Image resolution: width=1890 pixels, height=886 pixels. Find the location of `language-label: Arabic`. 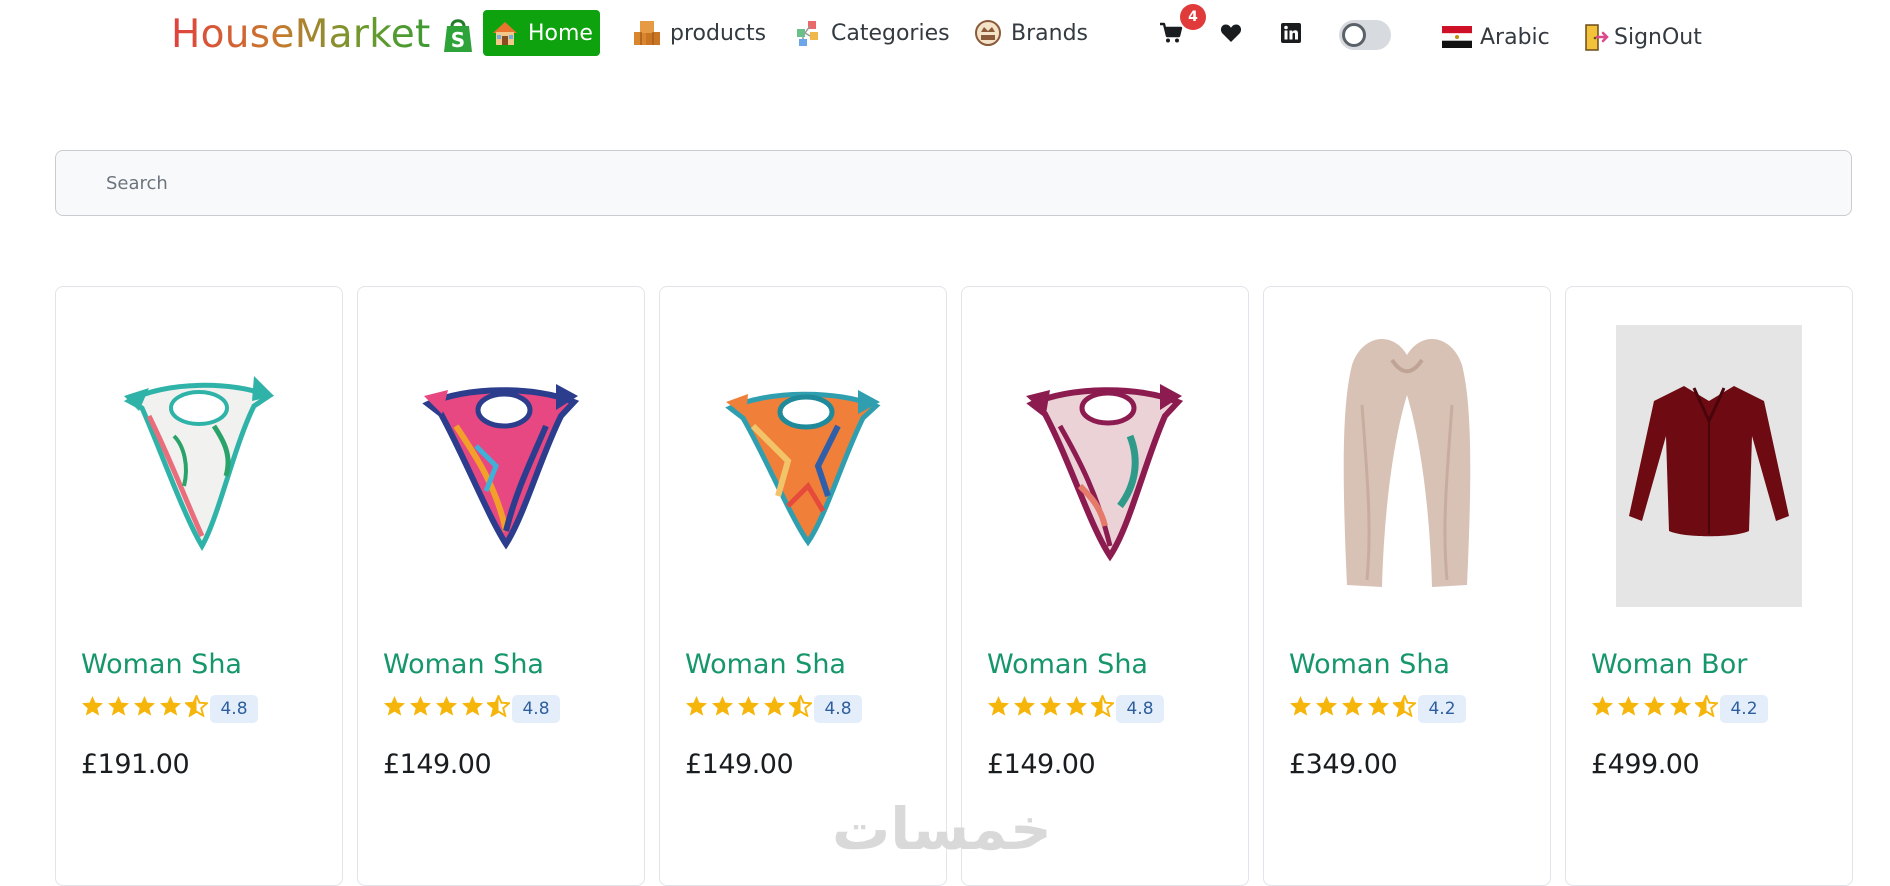

language-label: Arabic is located at coordinates (1515, 37).